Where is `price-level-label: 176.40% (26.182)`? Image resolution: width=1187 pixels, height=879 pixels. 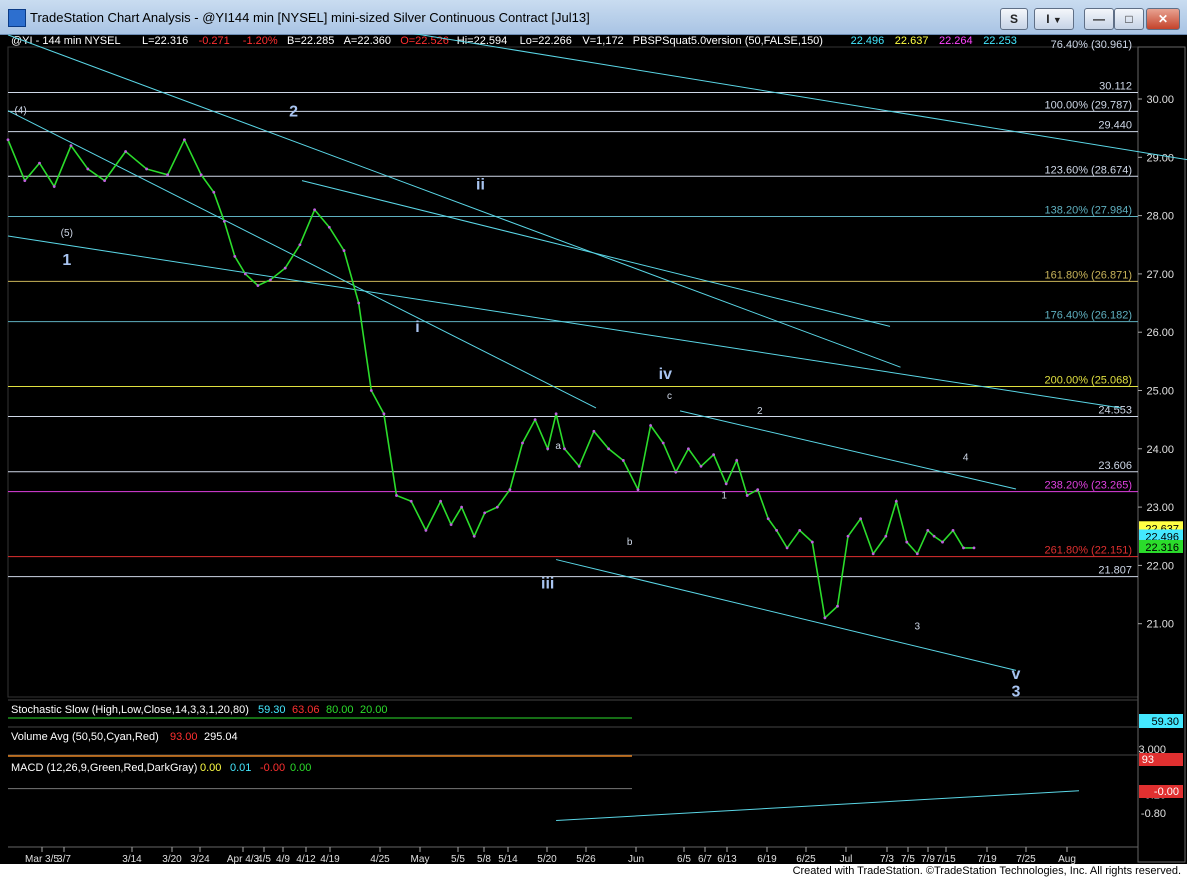 price-level-label: 176.40% (26.182) is located at coordinates (1088, 316).